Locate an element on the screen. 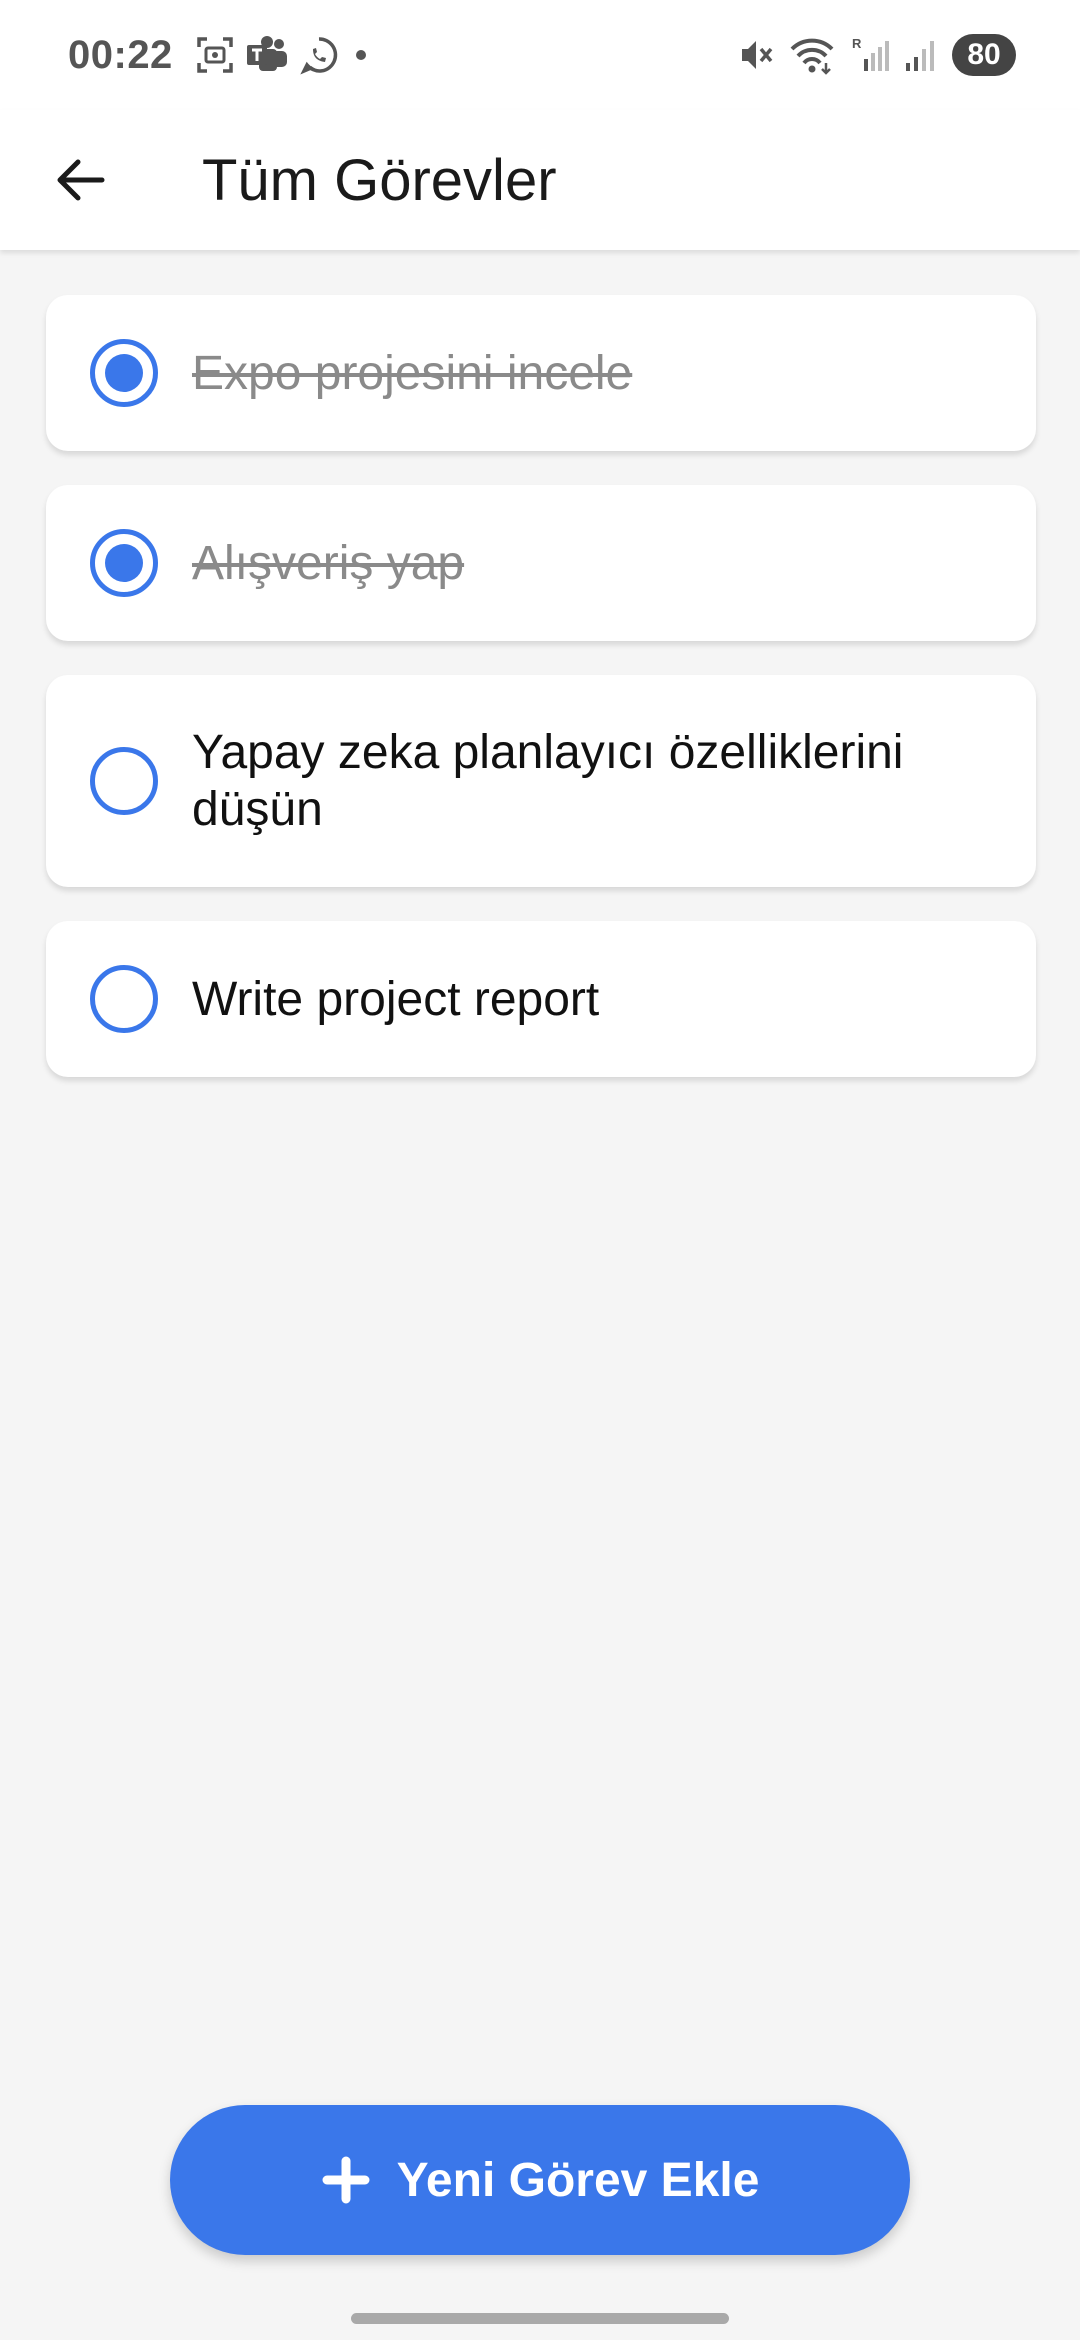 The width and height of the screenshot is (1080, 2340). page-title: Tüm Görevler is located at coordinates (379, 180).